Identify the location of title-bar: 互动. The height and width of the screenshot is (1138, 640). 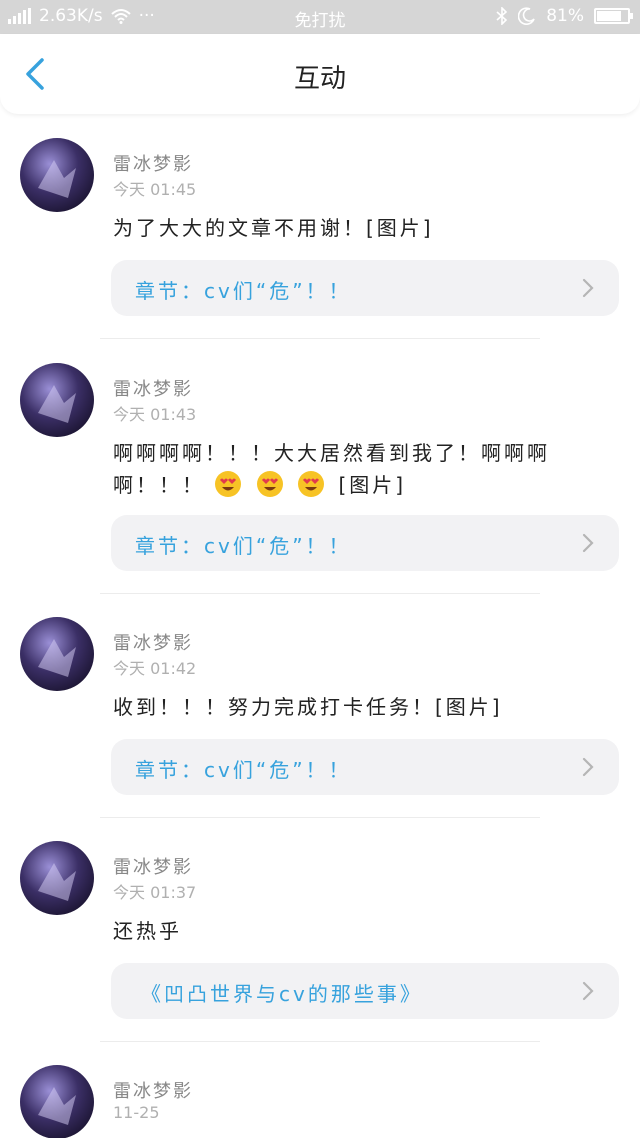
(320, 74).